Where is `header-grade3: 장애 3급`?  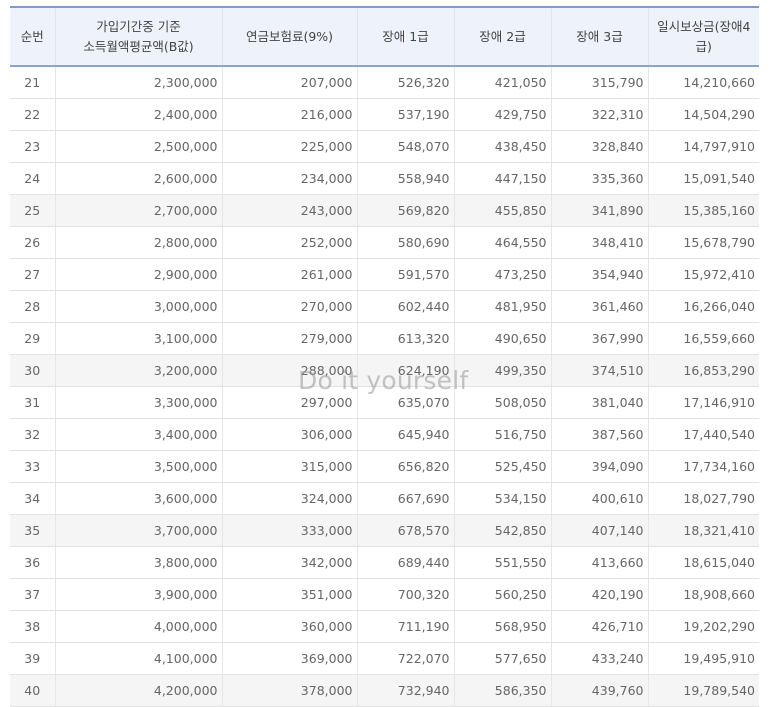 header-grade3: 장애 3급 is located at coordinates (600, 36).